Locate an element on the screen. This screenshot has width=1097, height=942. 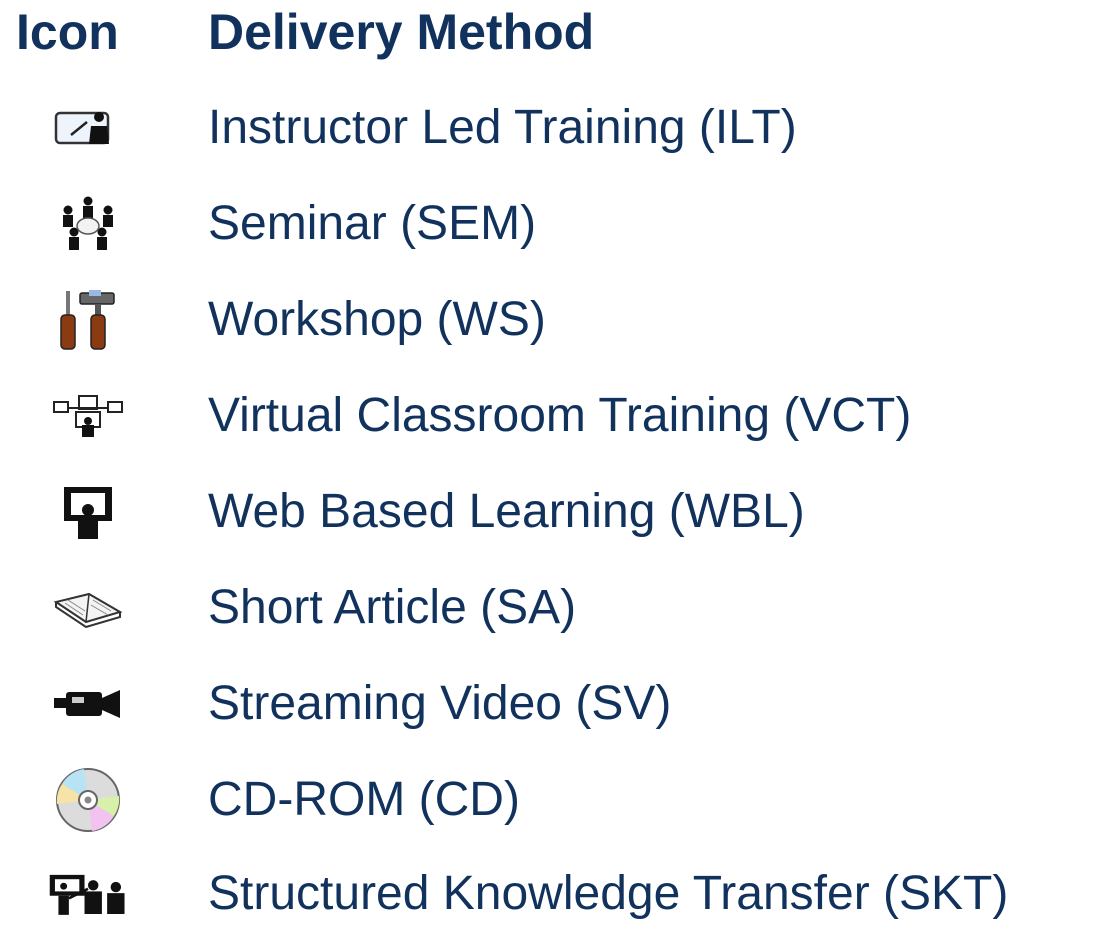
list-item-skt: Structured Knowledge Transfer (SKT) is located at coordinates (548, 894).